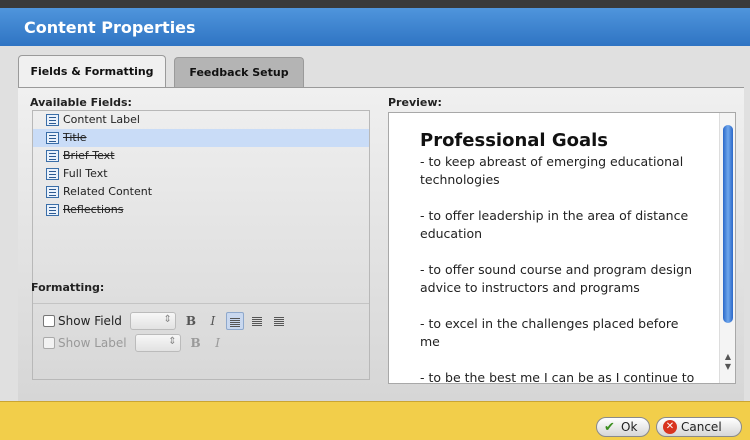 This screenshot has width=750, height=440. I want to click on field-italic-button: I, so click(213, 321).